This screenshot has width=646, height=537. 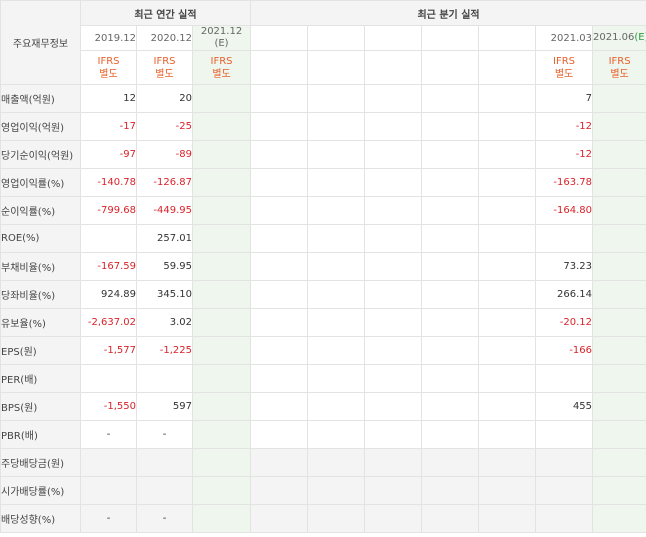 What do you see at coordinates (108, 378) in the screenshot?
I see `annual-value-2019` at bounding box center [108, 378].